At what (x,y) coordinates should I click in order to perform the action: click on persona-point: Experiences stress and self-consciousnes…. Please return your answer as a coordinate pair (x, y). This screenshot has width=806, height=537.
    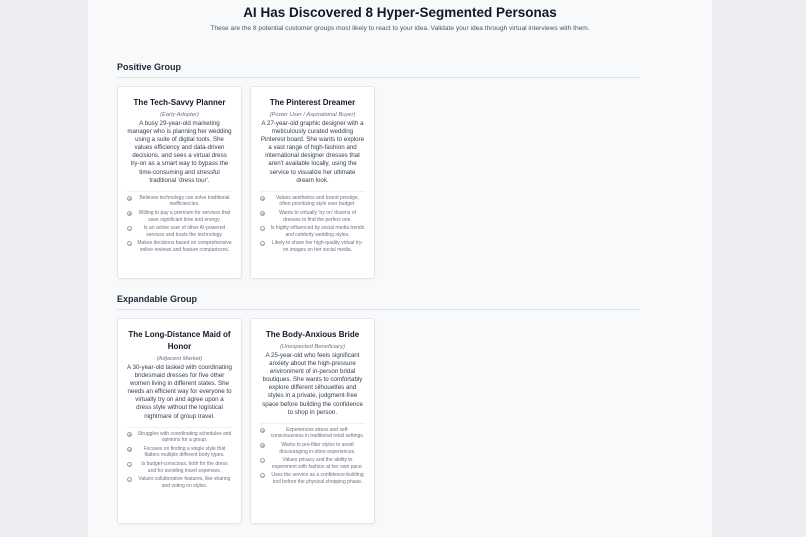
    Looking at the image, I should click on (312, 433).